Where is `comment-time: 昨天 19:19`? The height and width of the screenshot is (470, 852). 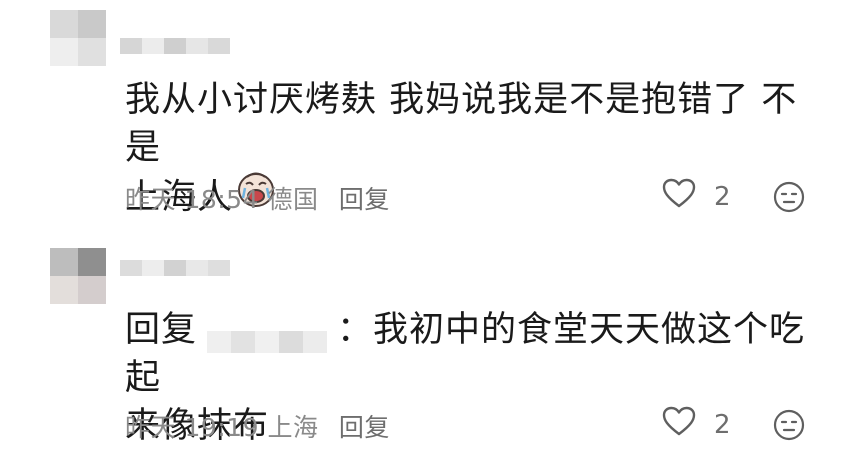 comment-time: 昨天 19:19 is located at coordinates (192, 427).